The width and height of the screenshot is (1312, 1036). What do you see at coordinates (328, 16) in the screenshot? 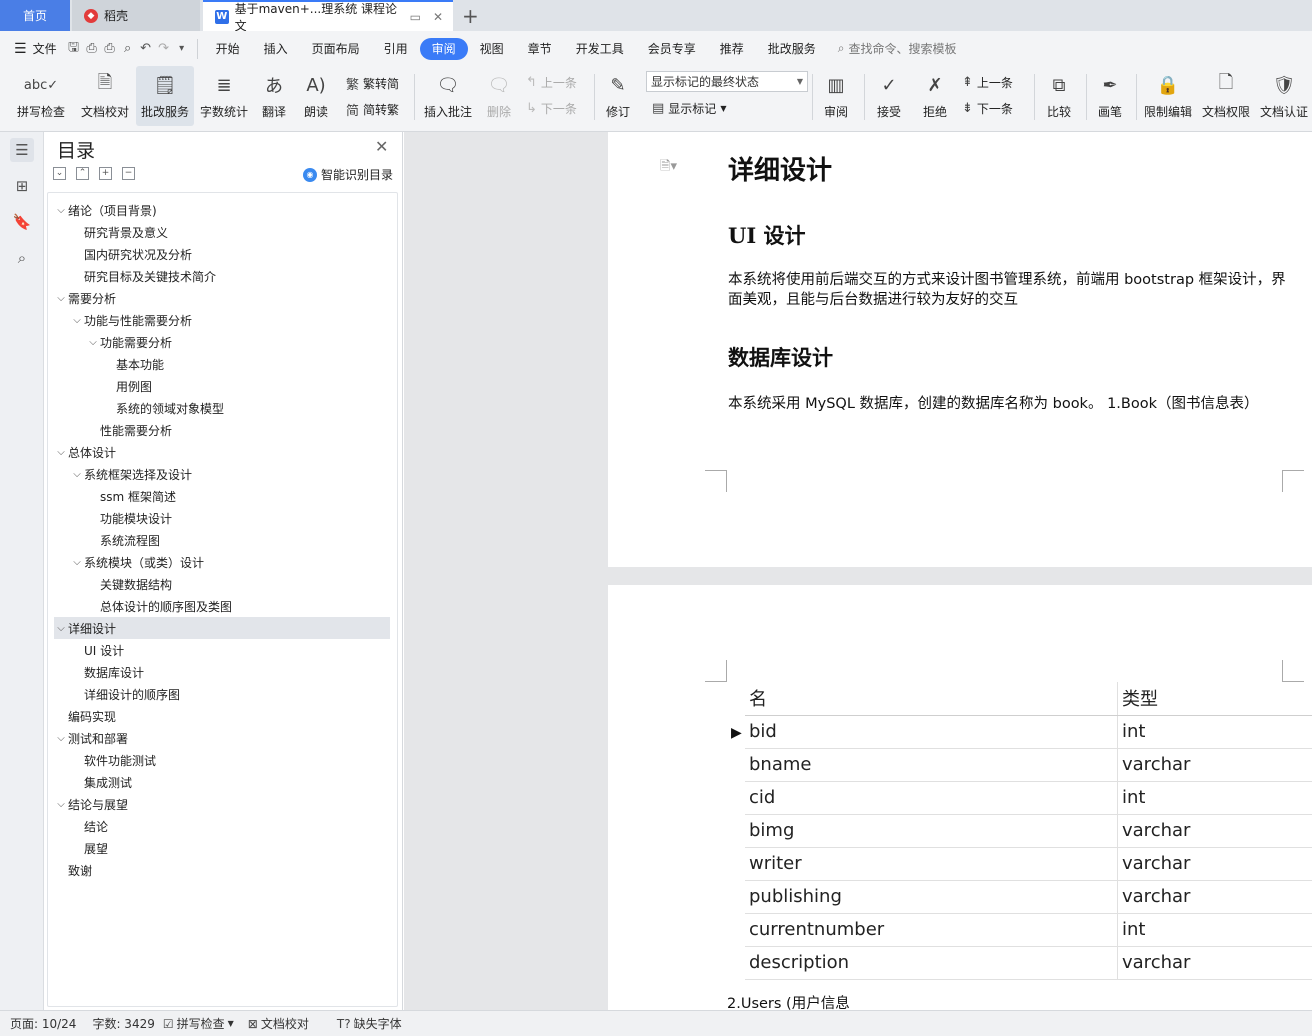
I see `tab-document: W 基于maven+...理系统 课程论文 ▭ ✕` at bounding box center [328, 16].